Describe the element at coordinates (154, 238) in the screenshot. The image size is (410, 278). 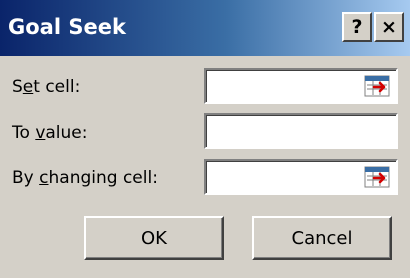
I see `ok-button: OK` at that location.